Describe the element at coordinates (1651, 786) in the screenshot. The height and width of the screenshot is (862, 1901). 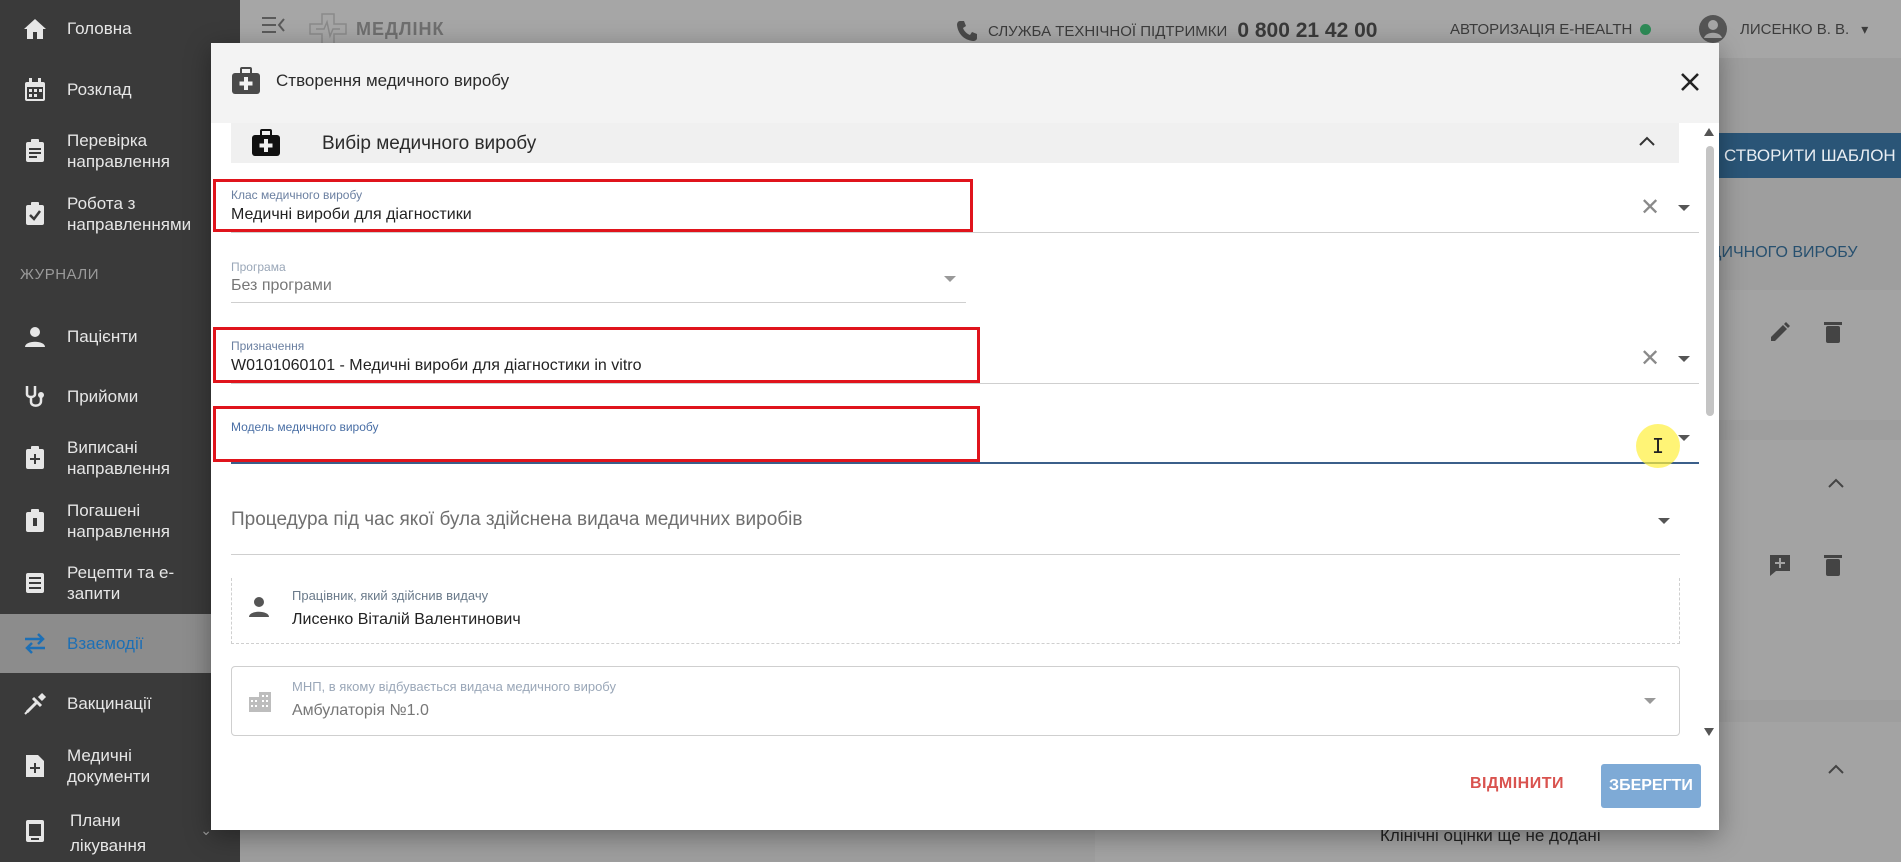
I see `save-button: ЗБЕРЕГТИ` at that location.